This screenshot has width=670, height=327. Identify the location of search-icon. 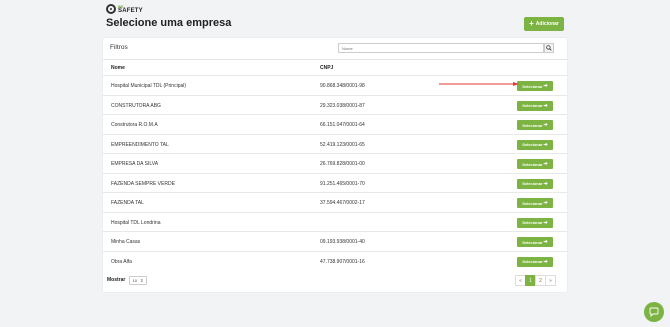
(549, 48).